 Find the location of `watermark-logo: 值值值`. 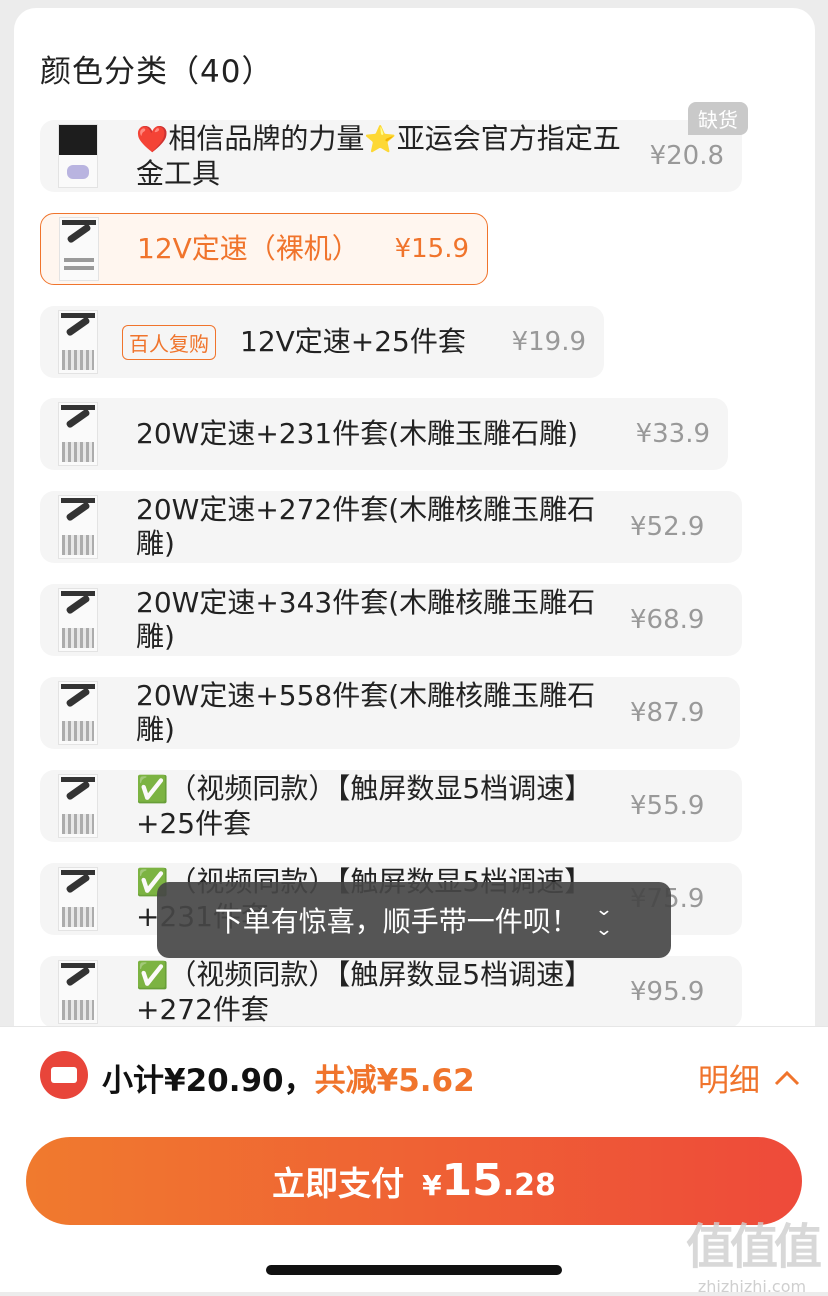

watermark-logo: 值值值 is located at coordinates (753, 1247).